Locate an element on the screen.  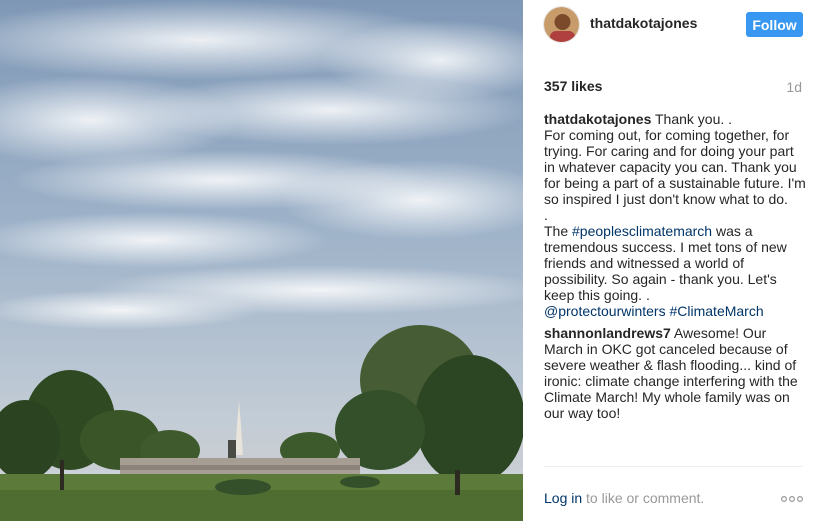
post-age: 1d is located at coordinates (794, 87).